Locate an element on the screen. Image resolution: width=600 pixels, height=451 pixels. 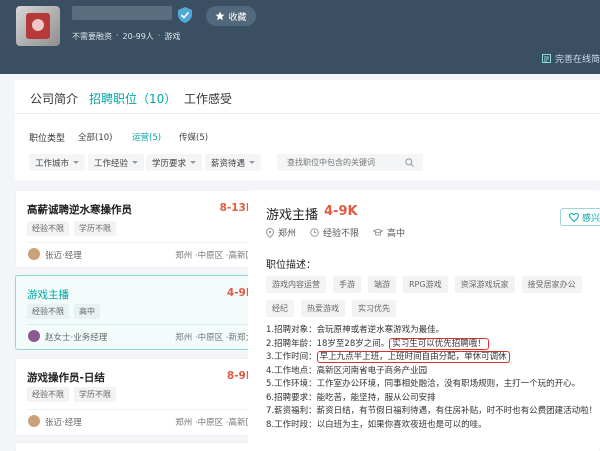
job-title: 游戏操作员-日结 is located at coordinates (66, 378).